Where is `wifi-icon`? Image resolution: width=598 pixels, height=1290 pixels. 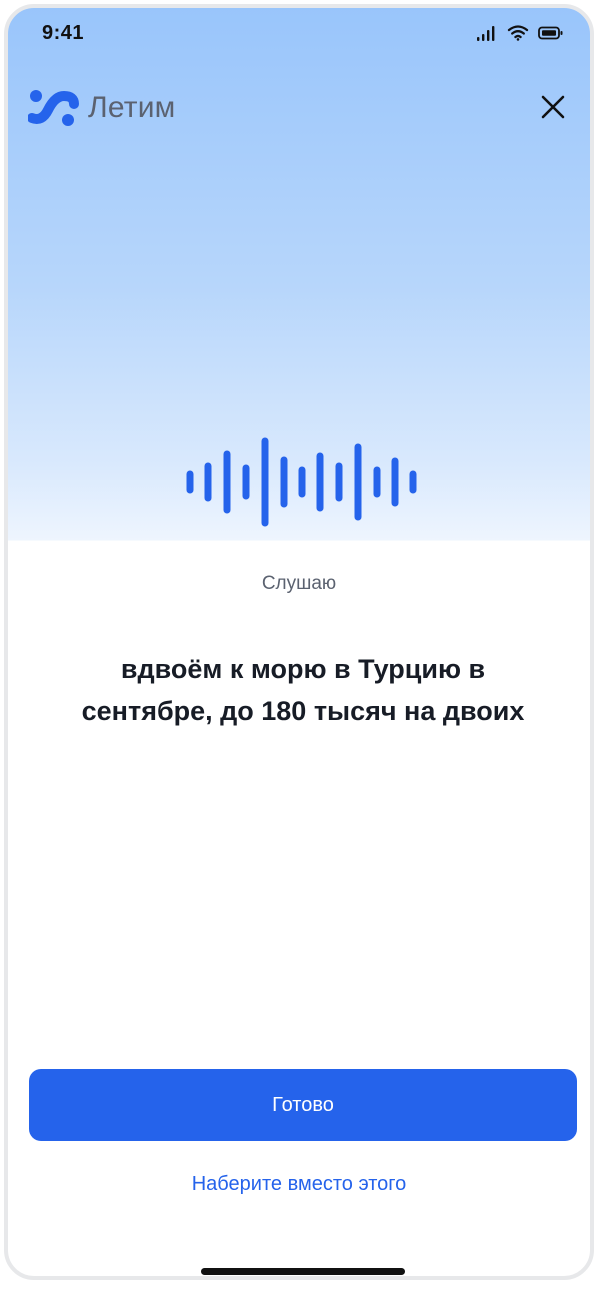
wifi-icon is located at coordinates (518, 33).